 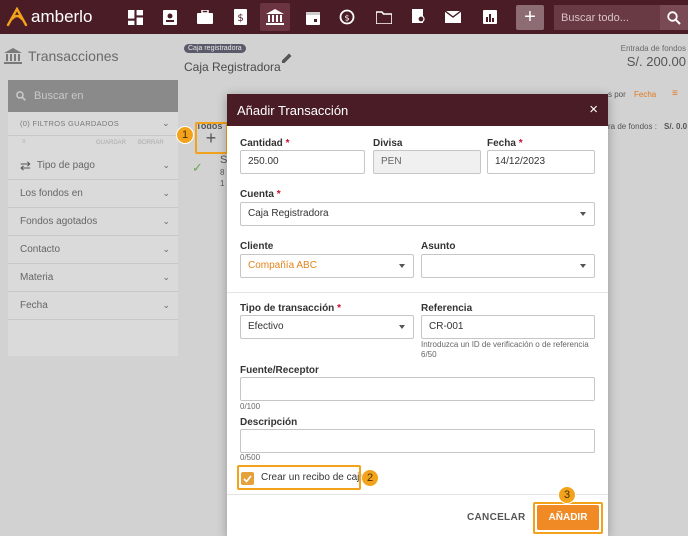 What do you see at coordinates (438, 246) in the screenshot?
I see `matter-label: Asunto` at bounding box center [438, 246].